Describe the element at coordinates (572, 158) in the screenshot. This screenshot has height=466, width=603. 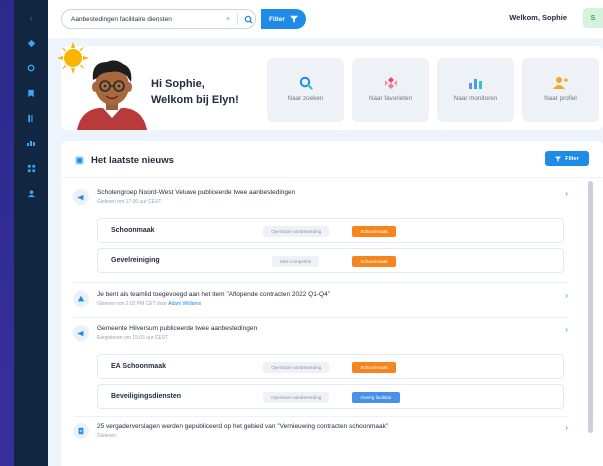
I see `news-filter-label: Filter` at that location.